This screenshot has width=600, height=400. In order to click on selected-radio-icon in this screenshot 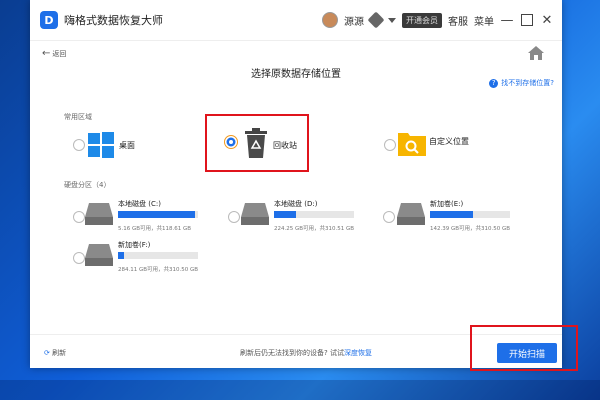, I will do `click(231, 142)`.